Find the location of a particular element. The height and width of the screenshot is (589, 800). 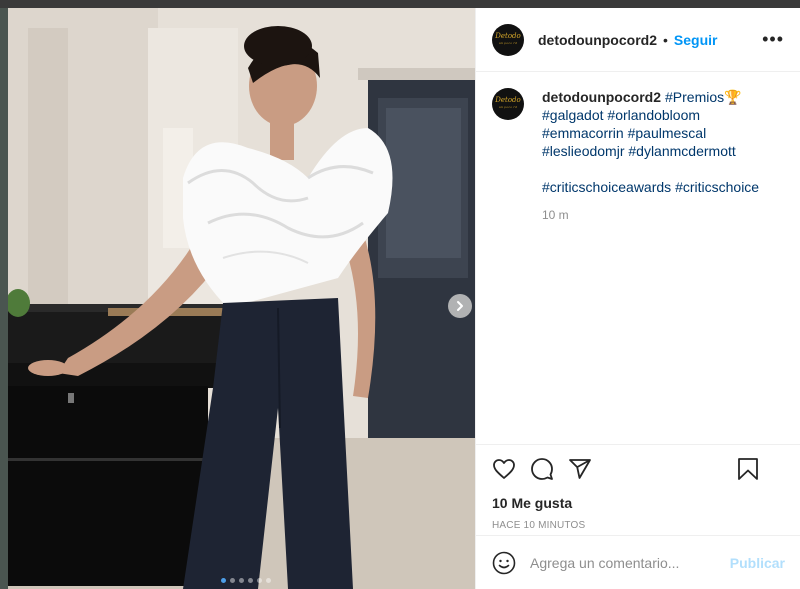

more-options-icon: ••• is located at coordinates (773, 39).